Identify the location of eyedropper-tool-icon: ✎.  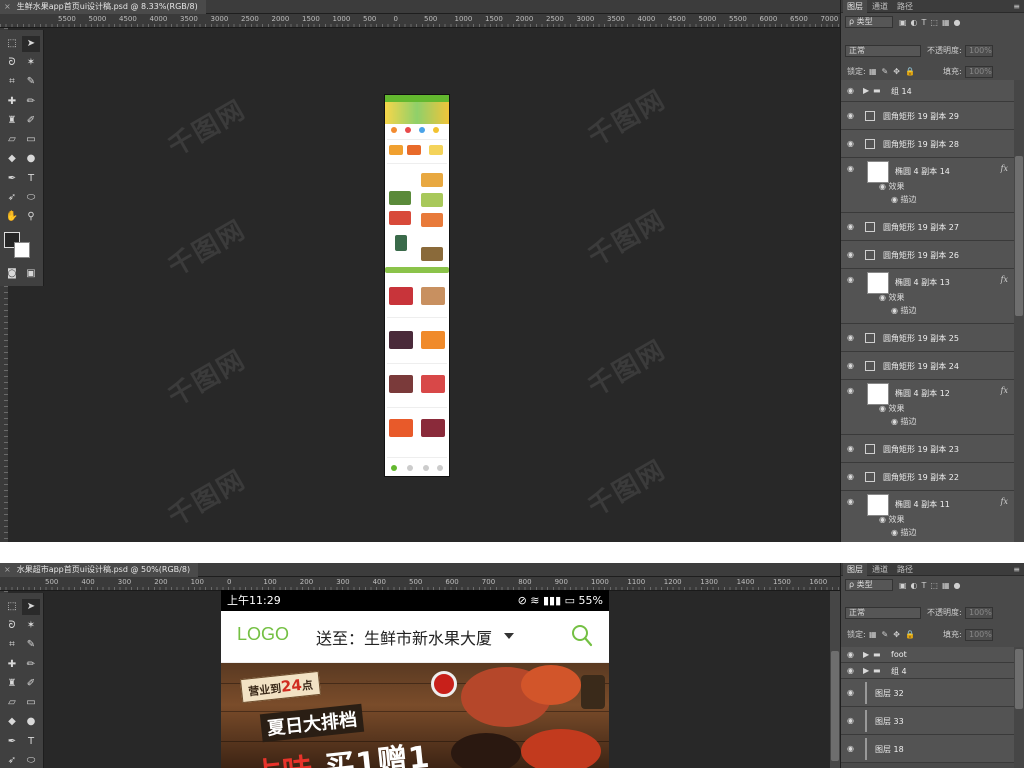
(31, 82).